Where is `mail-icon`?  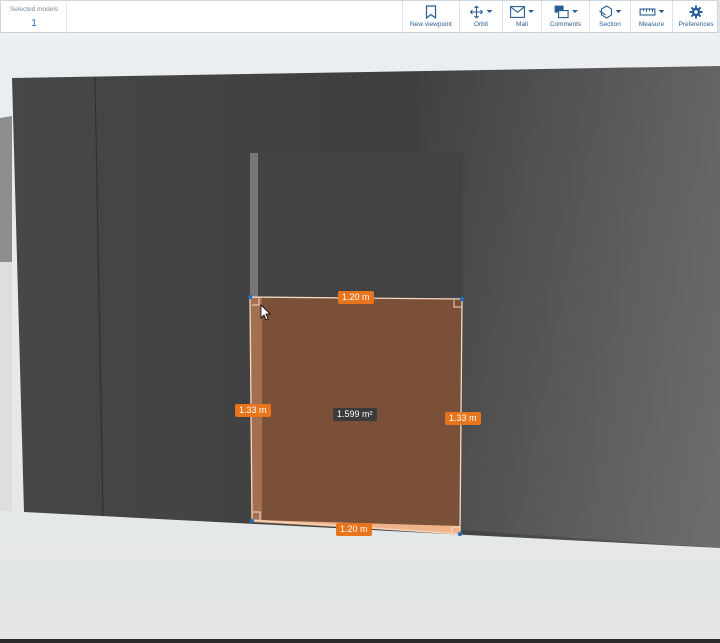
mail-icon is located at coordinates (517, 11).